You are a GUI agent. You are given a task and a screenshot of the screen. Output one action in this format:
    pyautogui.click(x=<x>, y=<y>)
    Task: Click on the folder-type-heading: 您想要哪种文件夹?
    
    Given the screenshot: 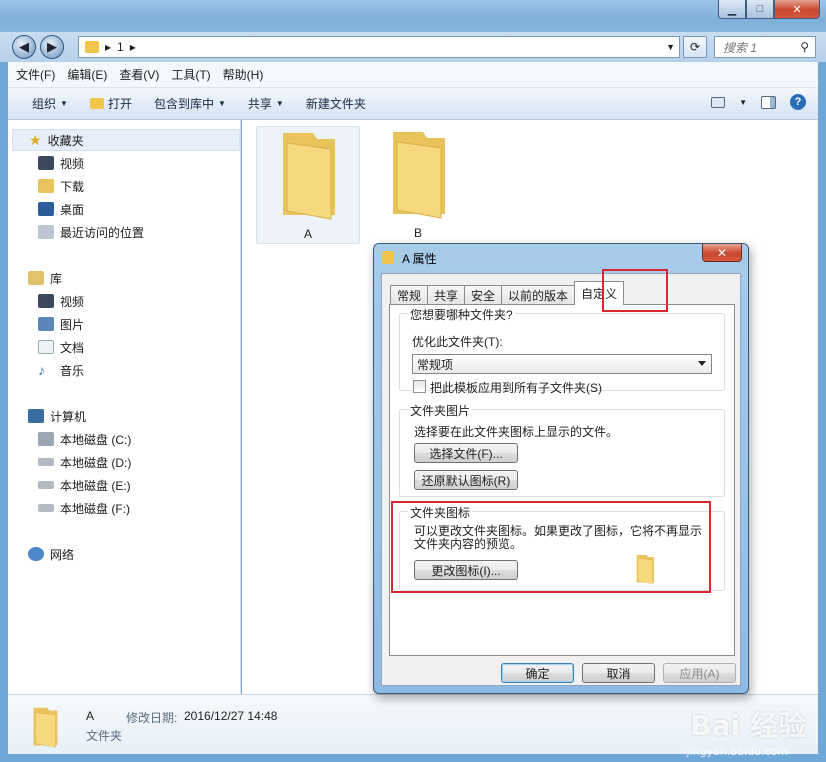 What is the action you would take?
    pyautogui.click(x=461, y=314)
    